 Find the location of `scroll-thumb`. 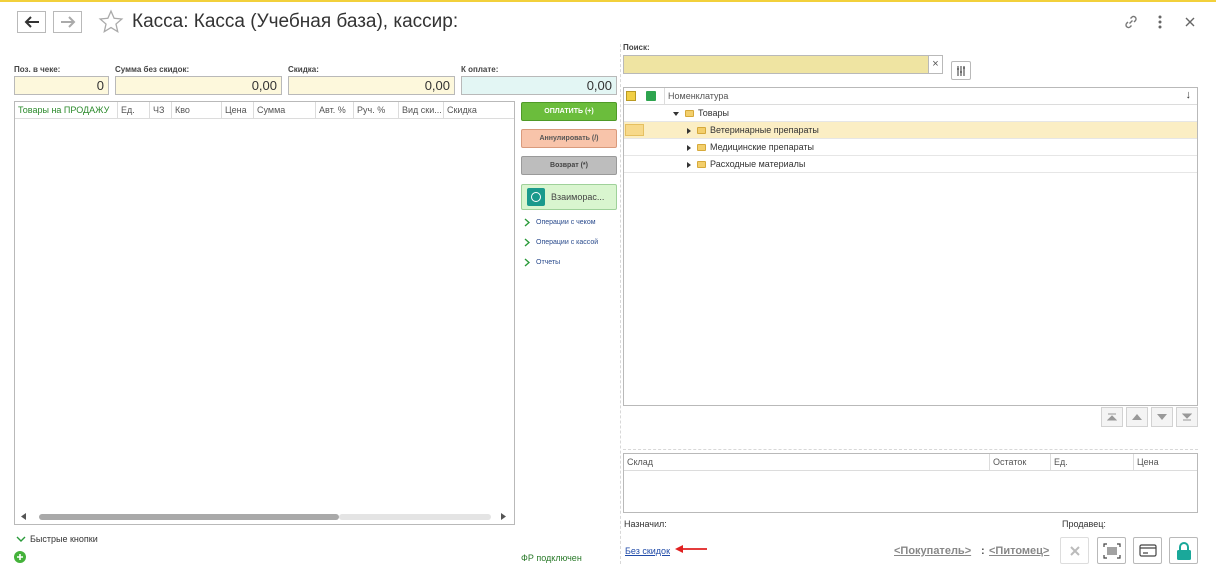

scroll-thumb is located at coordinates (189, 517).